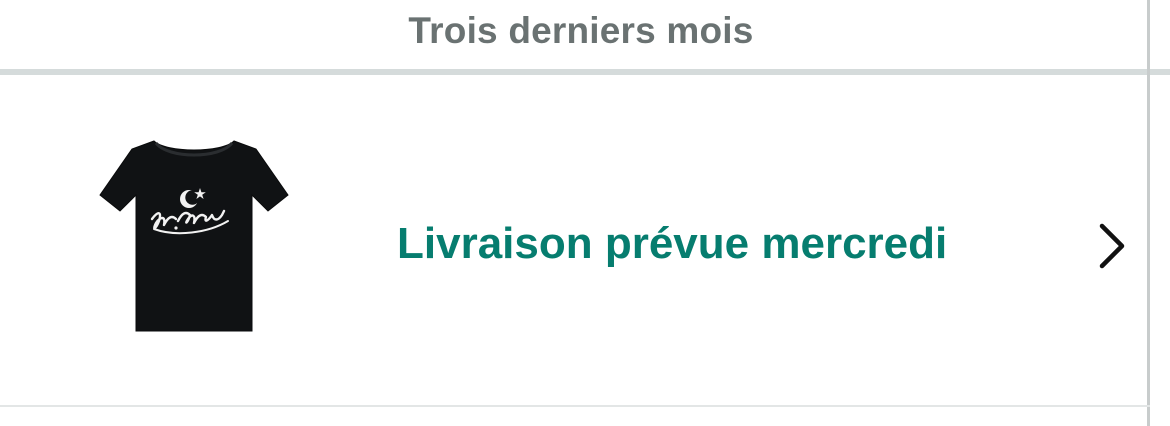 The image size is (1170, 426). I want to click on chevron-right-icon, so click(1112, 246).